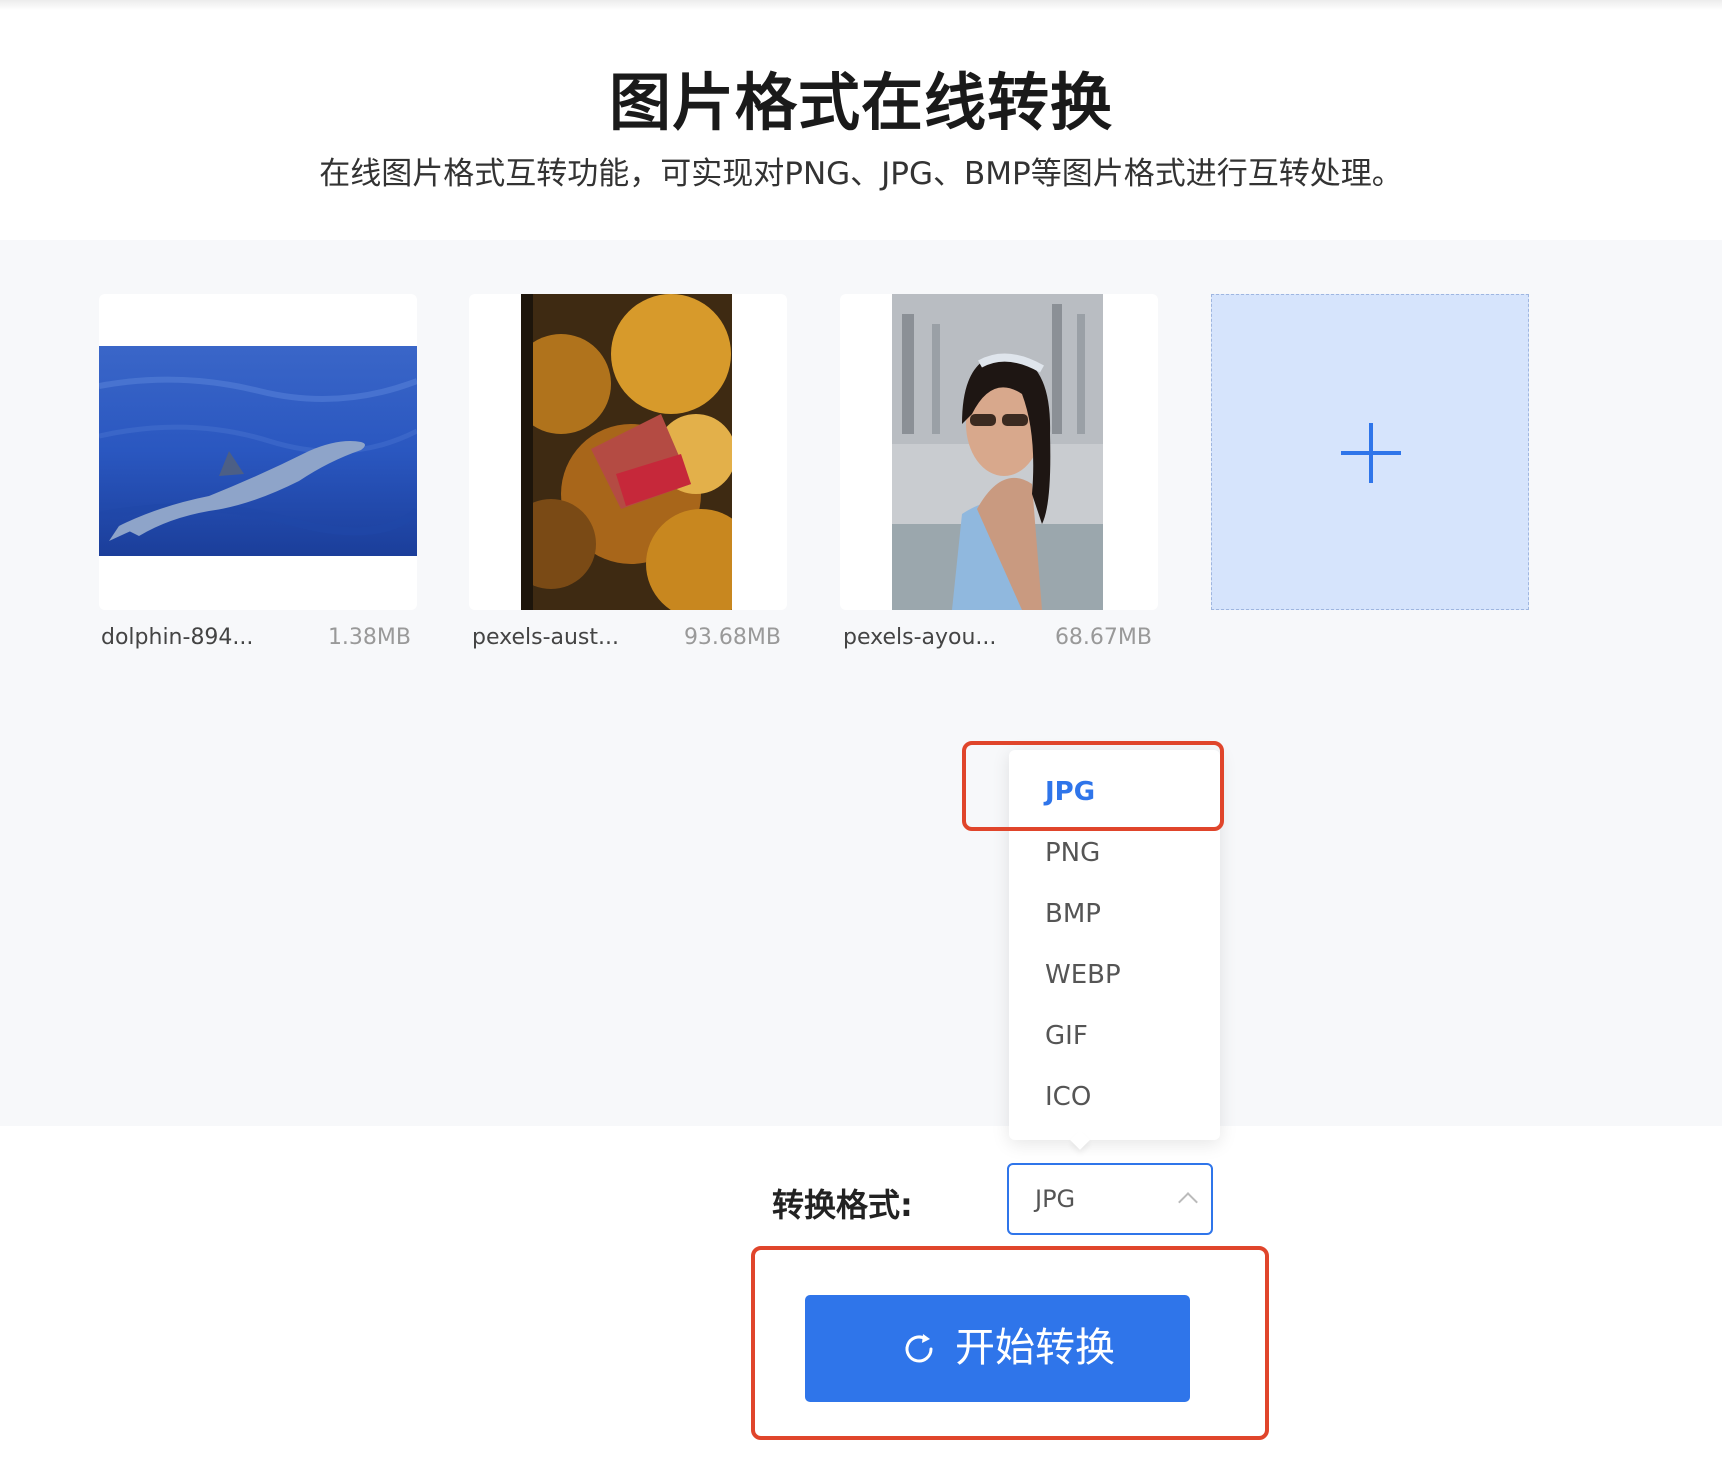 The image size is (1722, 1466). I want to click on add-file-button, so click(1370, 452).